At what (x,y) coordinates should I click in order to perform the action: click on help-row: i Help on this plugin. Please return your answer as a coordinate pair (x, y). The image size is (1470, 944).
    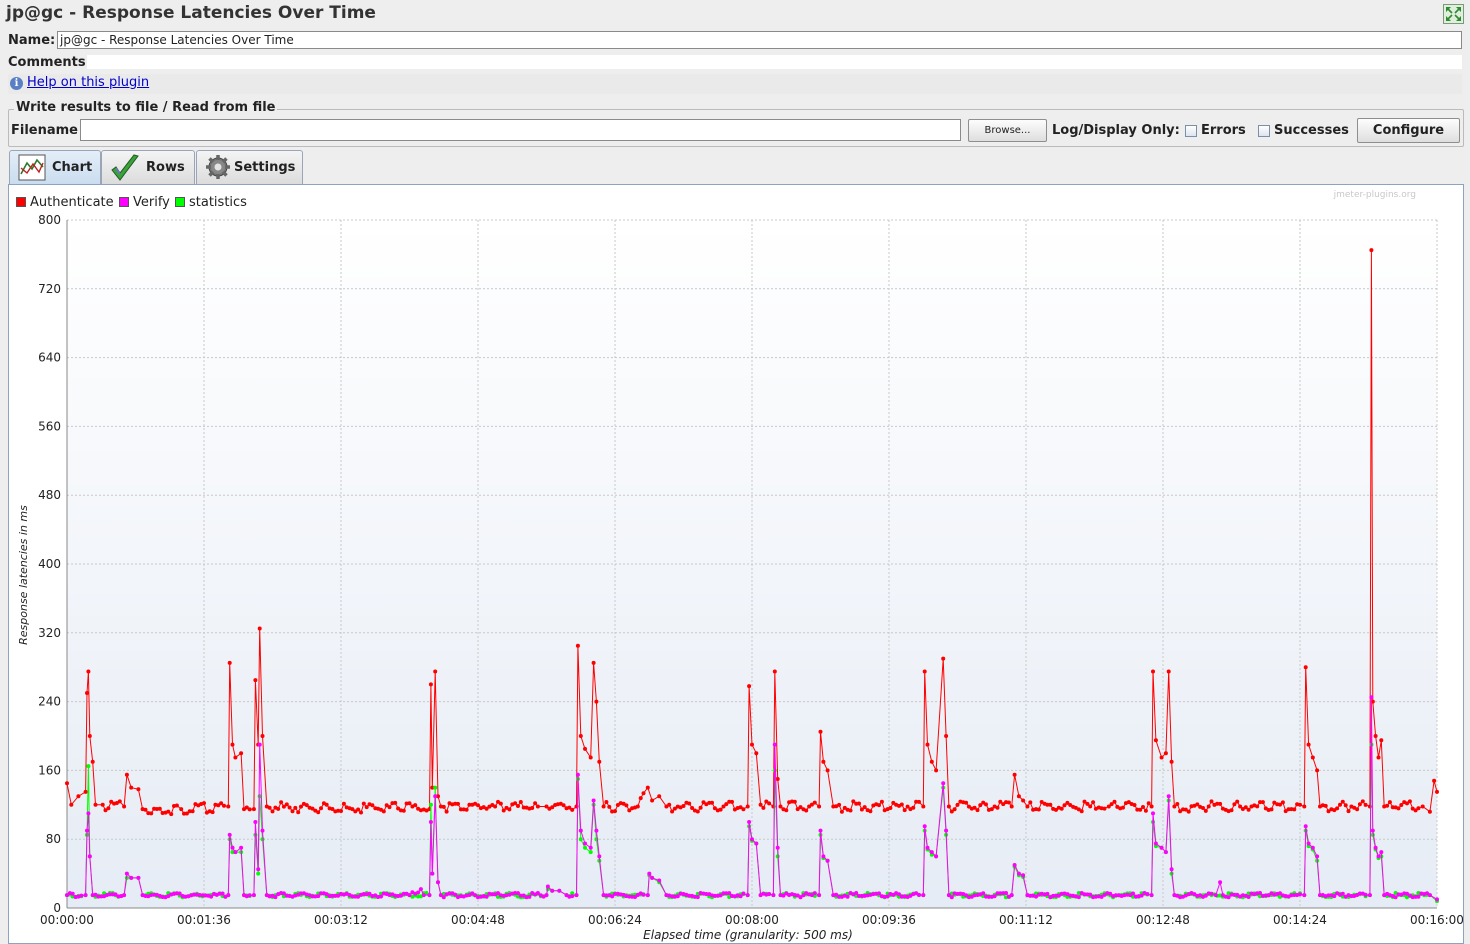
    Looking at the image, I should click on (735, 84).